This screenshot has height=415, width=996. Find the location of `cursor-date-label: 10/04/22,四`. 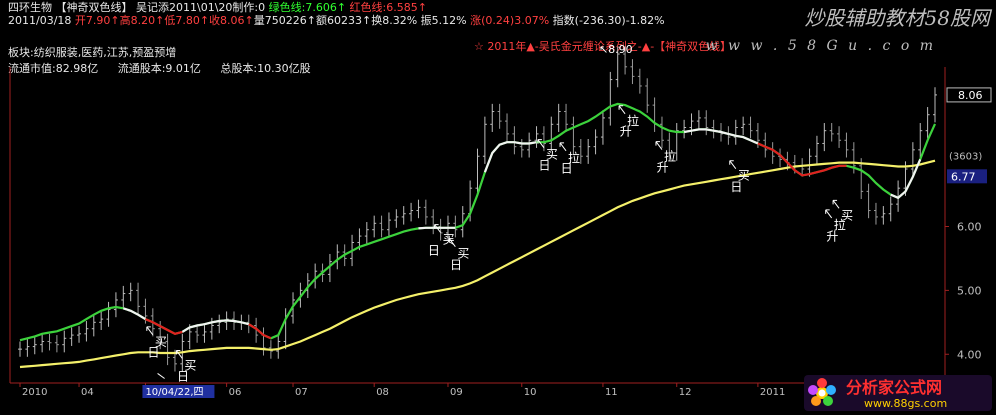

cursor-date-label: 10/04/22,四 is located at coordinates (174, 392).